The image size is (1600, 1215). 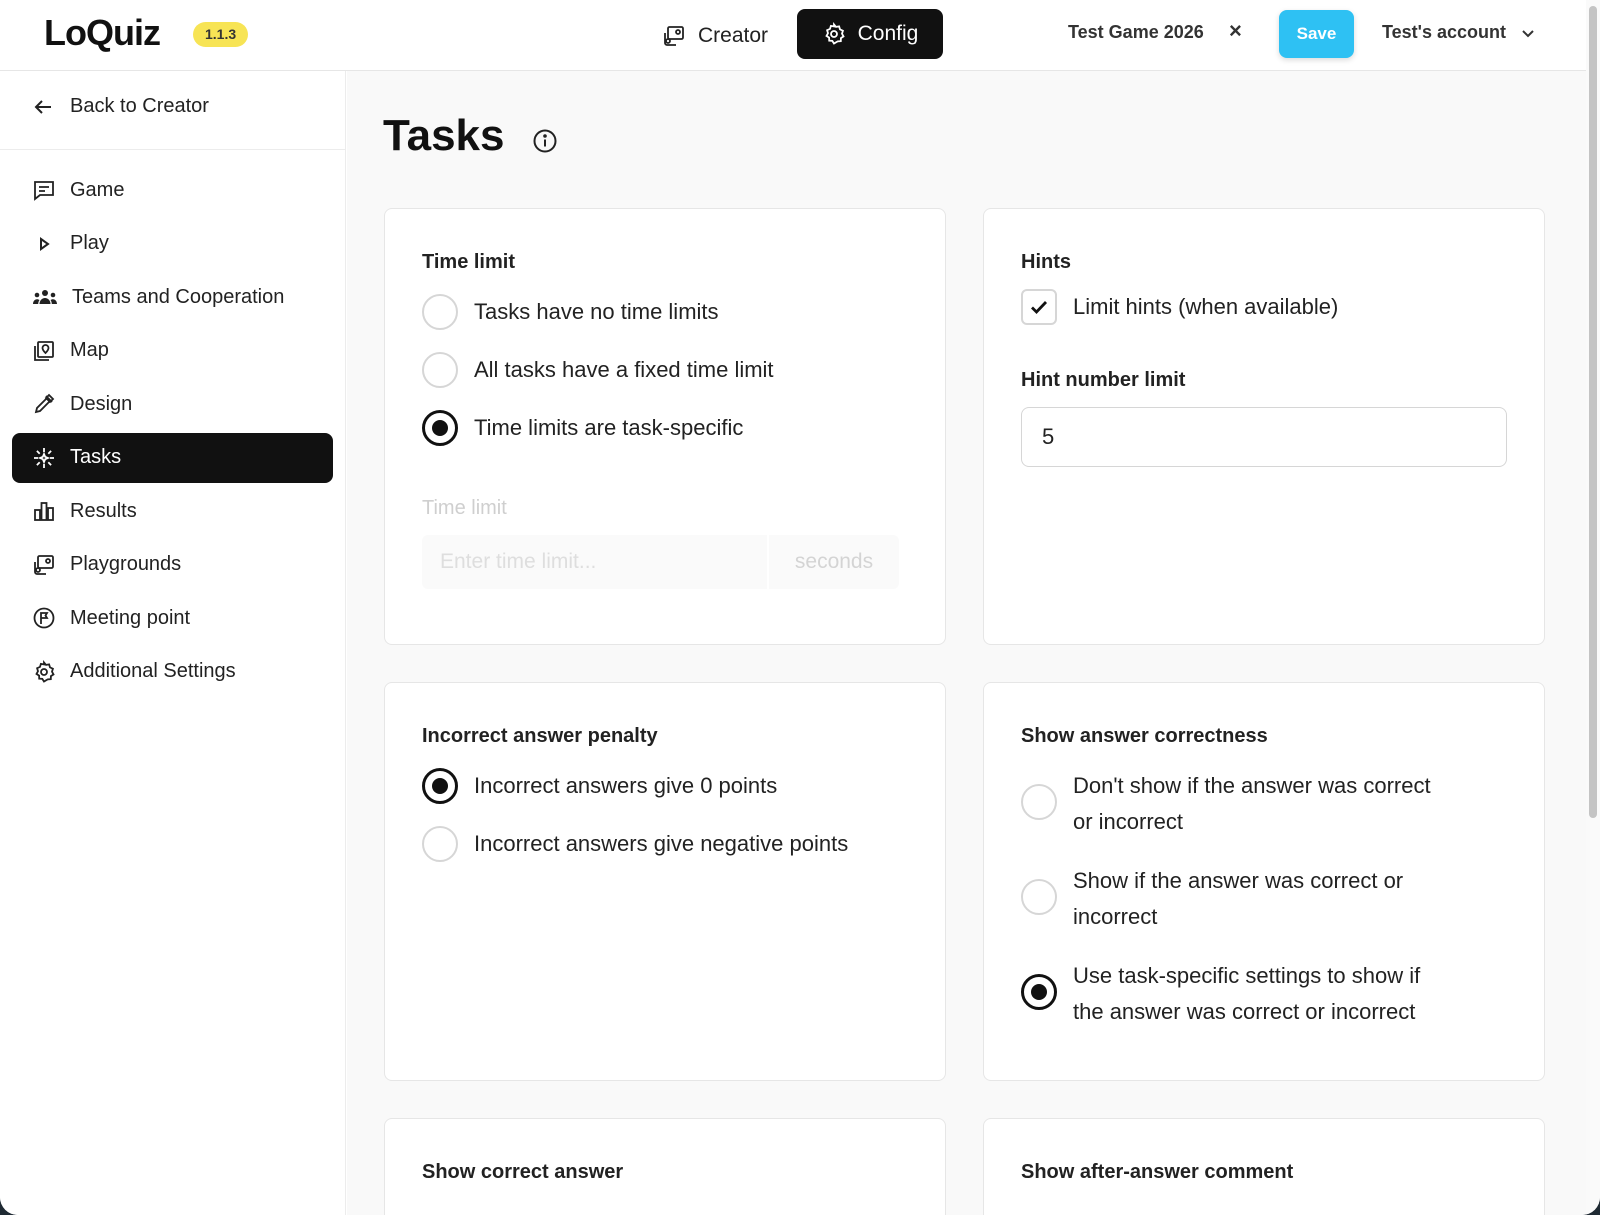 I want to click on sidebar-item-label: Results, so click(x=103, y=510).